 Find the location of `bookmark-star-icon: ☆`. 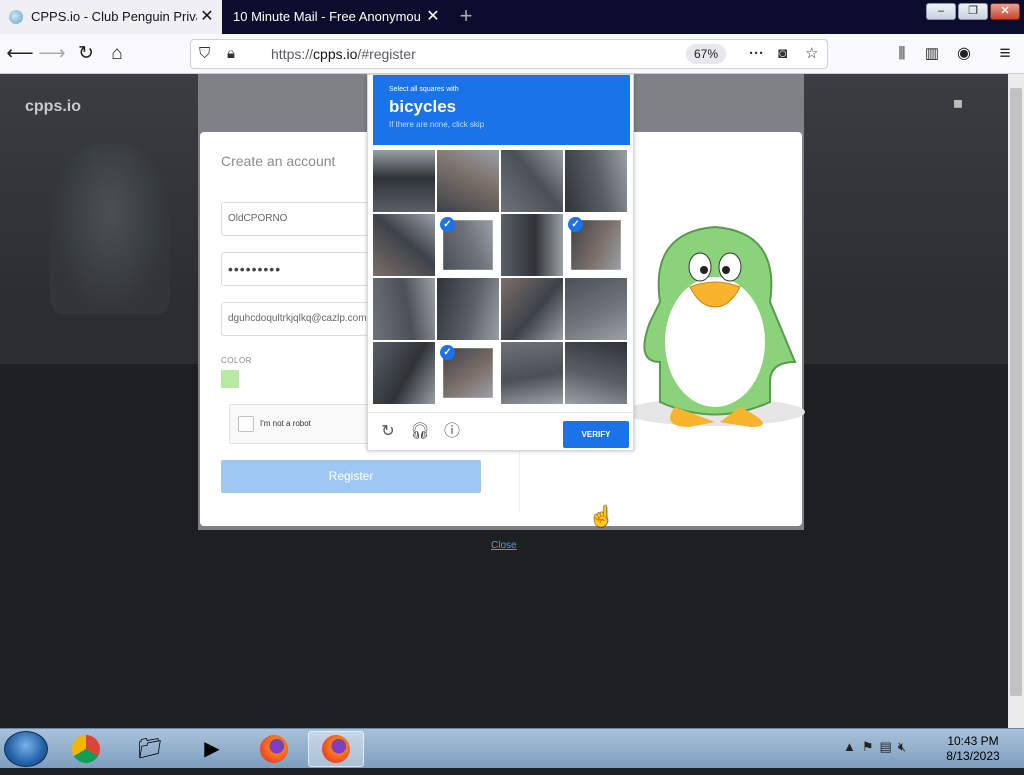

bookmark-star-icon: ☆ is located at coordinates (811, 54).